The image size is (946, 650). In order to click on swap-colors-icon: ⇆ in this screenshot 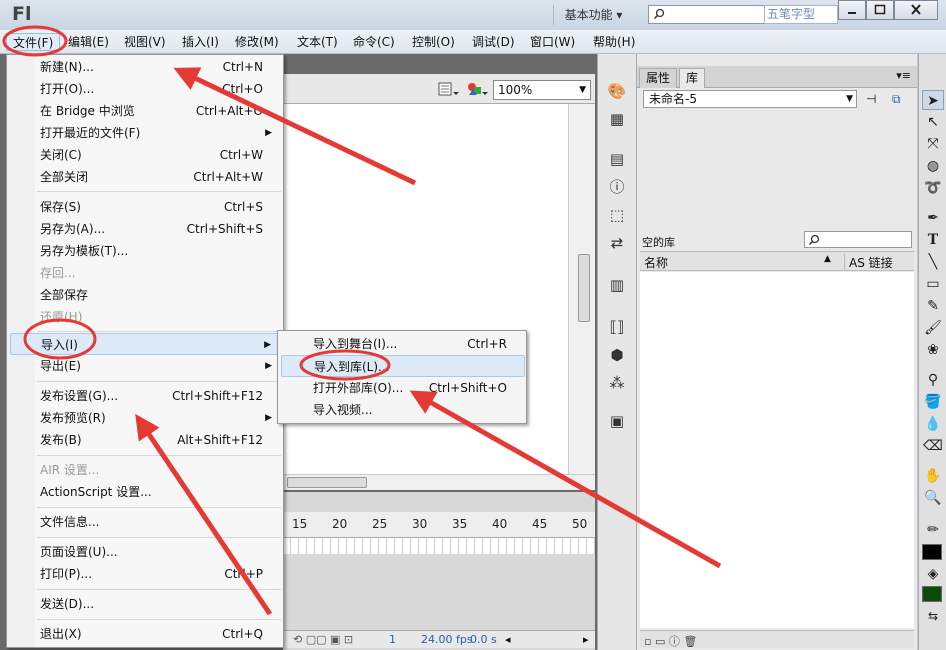, I will do `click(933, 616)`.